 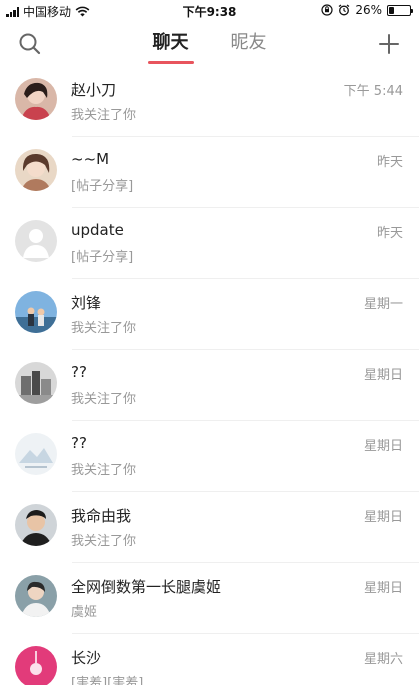 What do you see at coordinates (383, 304) in the screenshot?
I see `message-time: 星期一` at bounding box center [383, 304].